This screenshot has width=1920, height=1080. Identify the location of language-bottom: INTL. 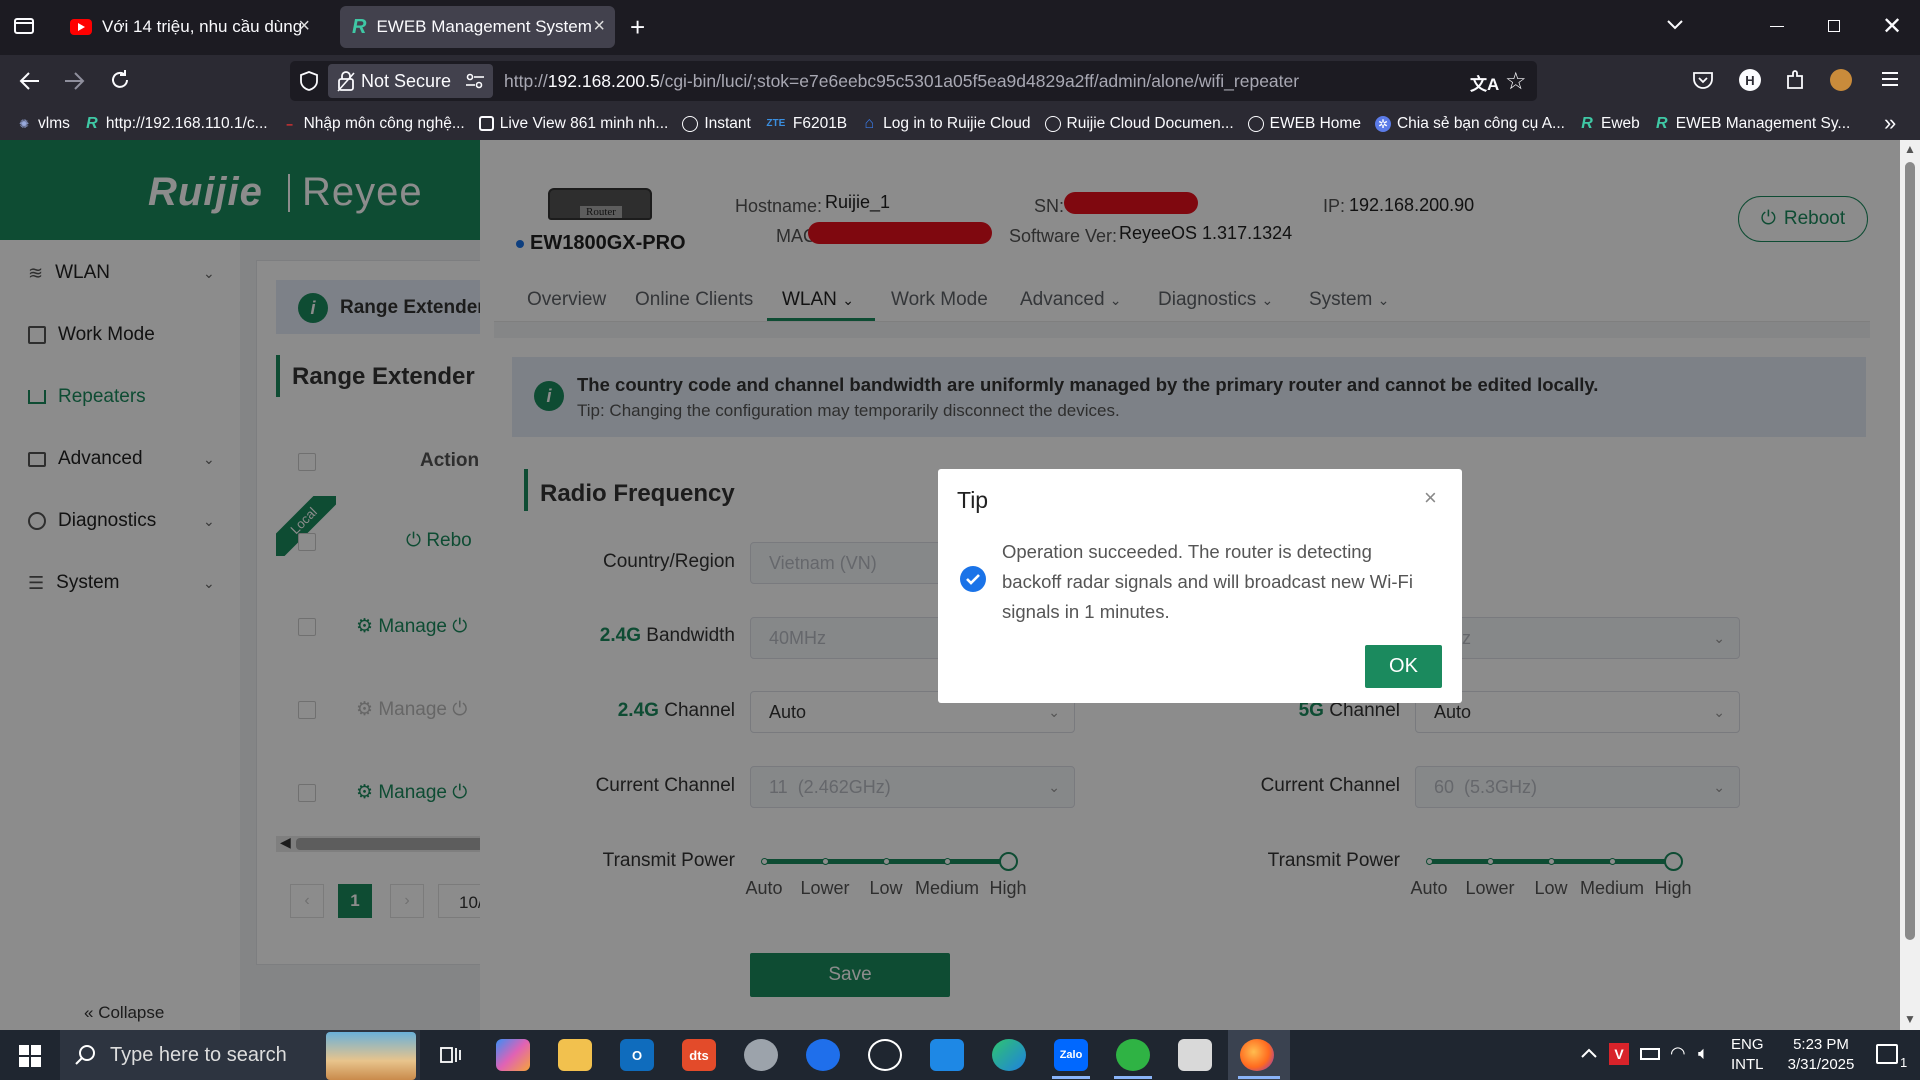
(1747, 1064).